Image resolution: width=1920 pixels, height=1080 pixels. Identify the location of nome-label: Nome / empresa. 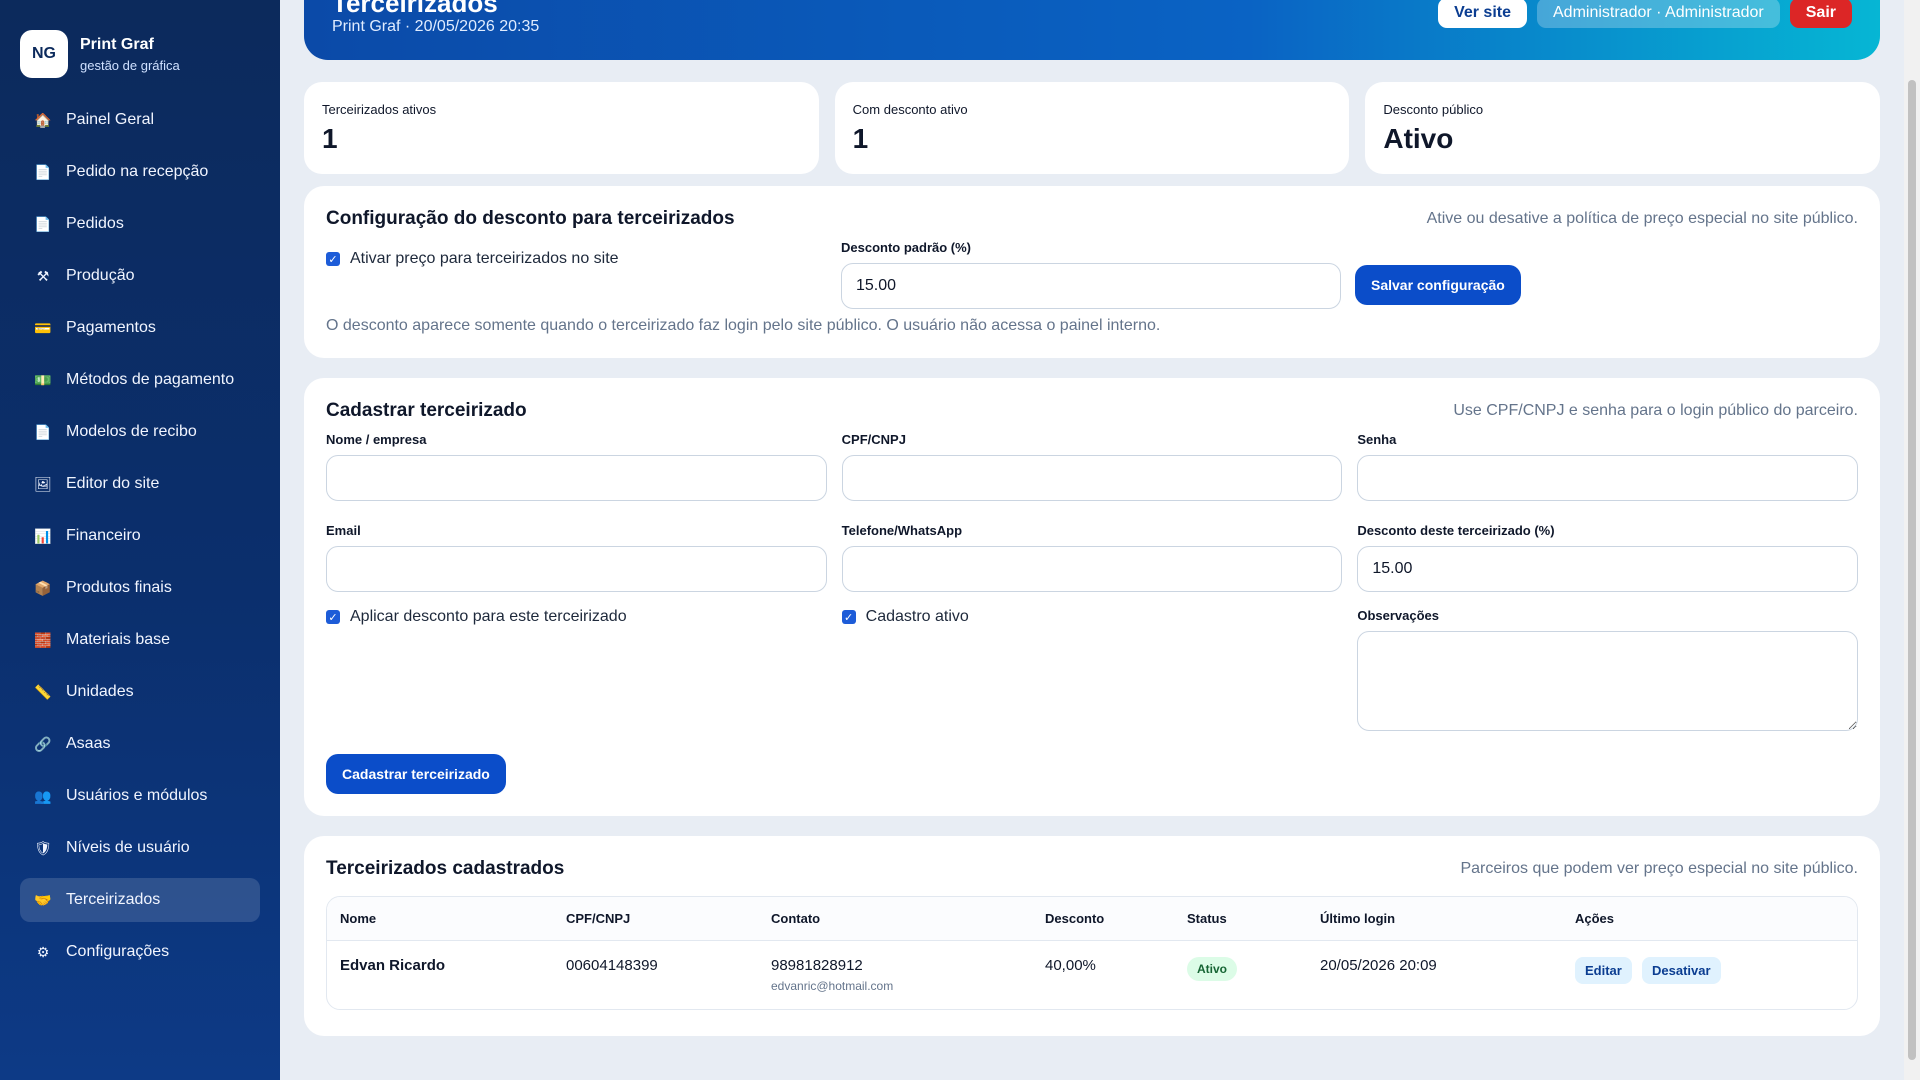
(376, 439).